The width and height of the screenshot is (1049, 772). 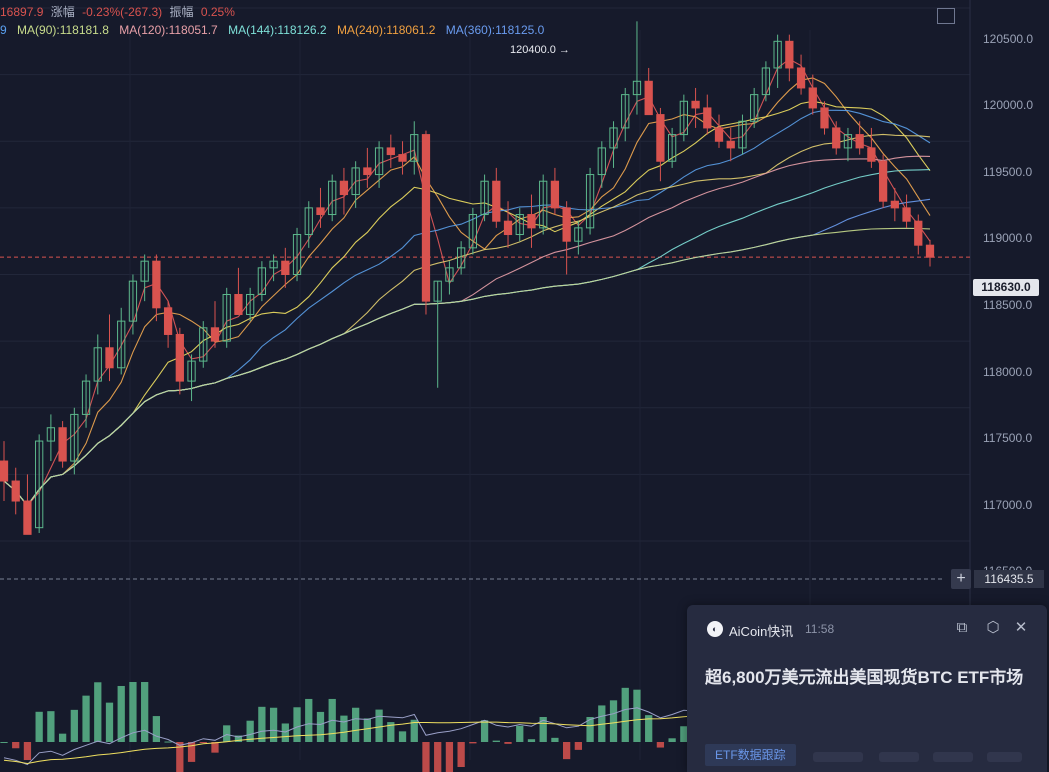 I want to click on fullscreen-icon, so click(x=946, y=16).